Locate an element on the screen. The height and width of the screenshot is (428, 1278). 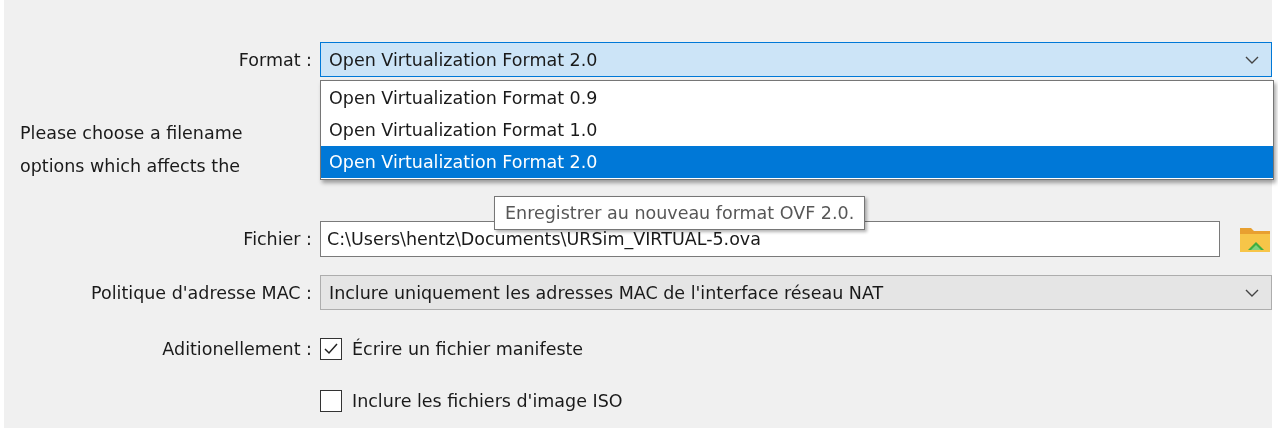
description-text: options which affects the is located at coordinates (130, 166).